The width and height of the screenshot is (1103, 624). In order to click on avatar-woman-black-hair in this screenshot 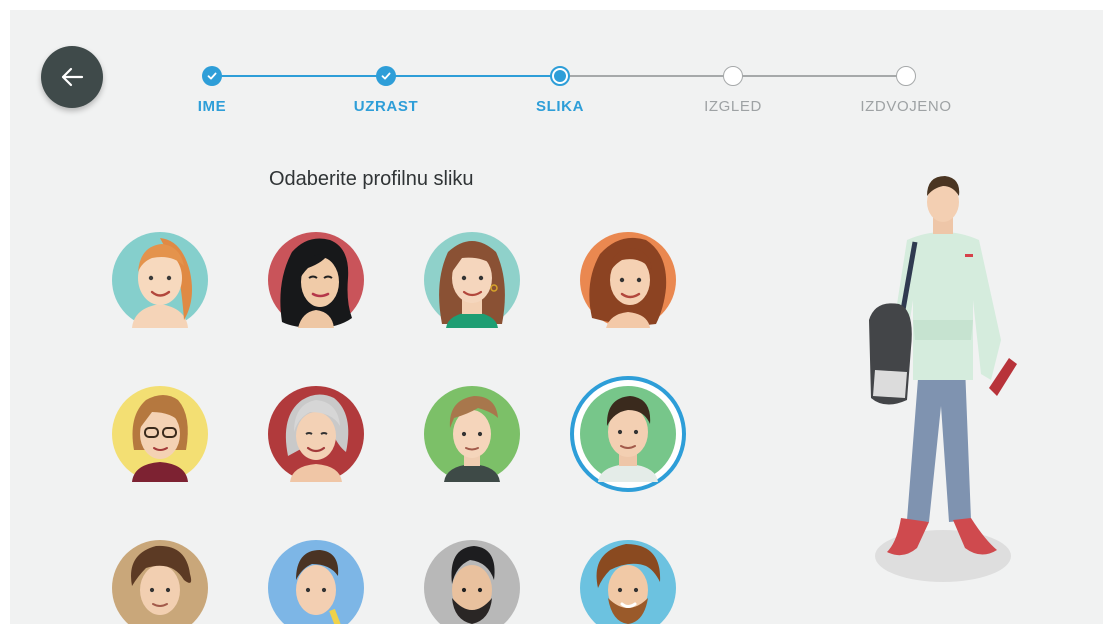, I will do `click(316, 280)`.